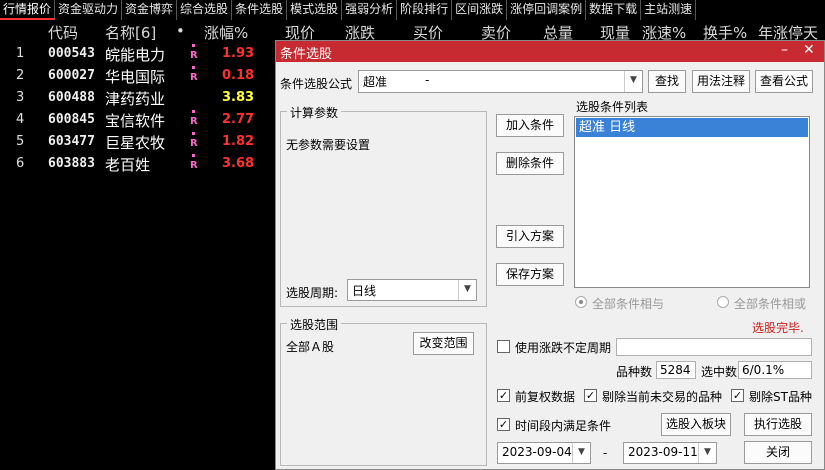 This screenshot has width=825, height=470. Describe the element at coordinates (205, 10) in the screenshot. I see `tab-comprehensive-pick: 综合选股` at that location.